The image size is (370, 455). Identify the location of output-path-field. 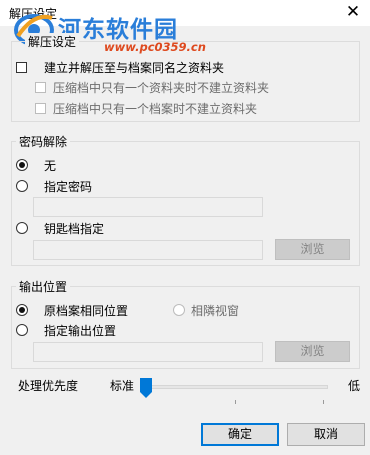
(148, 352).